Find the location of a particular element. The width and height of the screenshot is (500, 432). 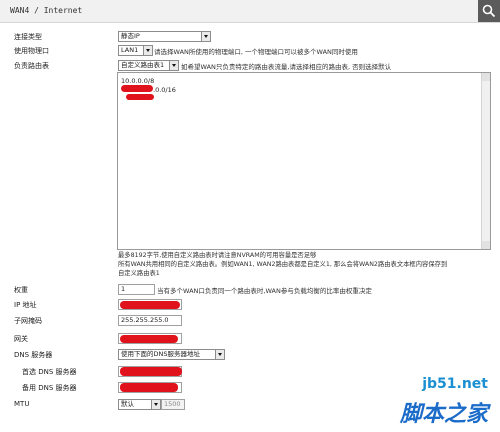

watermark: jb51.net 脚本之家 is located at coordinates (433, 402).